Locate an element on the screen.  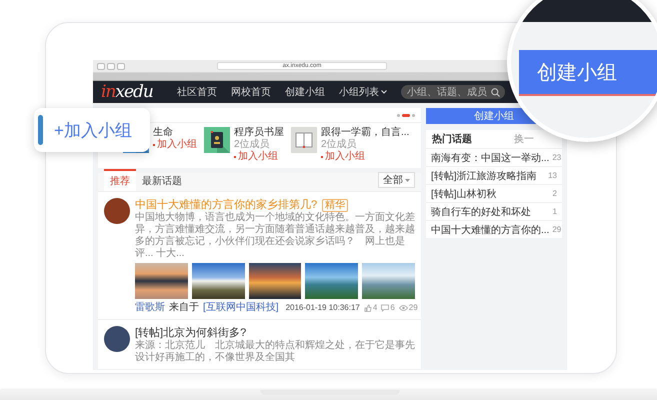
forward-button is located at coordinates (111, 66).